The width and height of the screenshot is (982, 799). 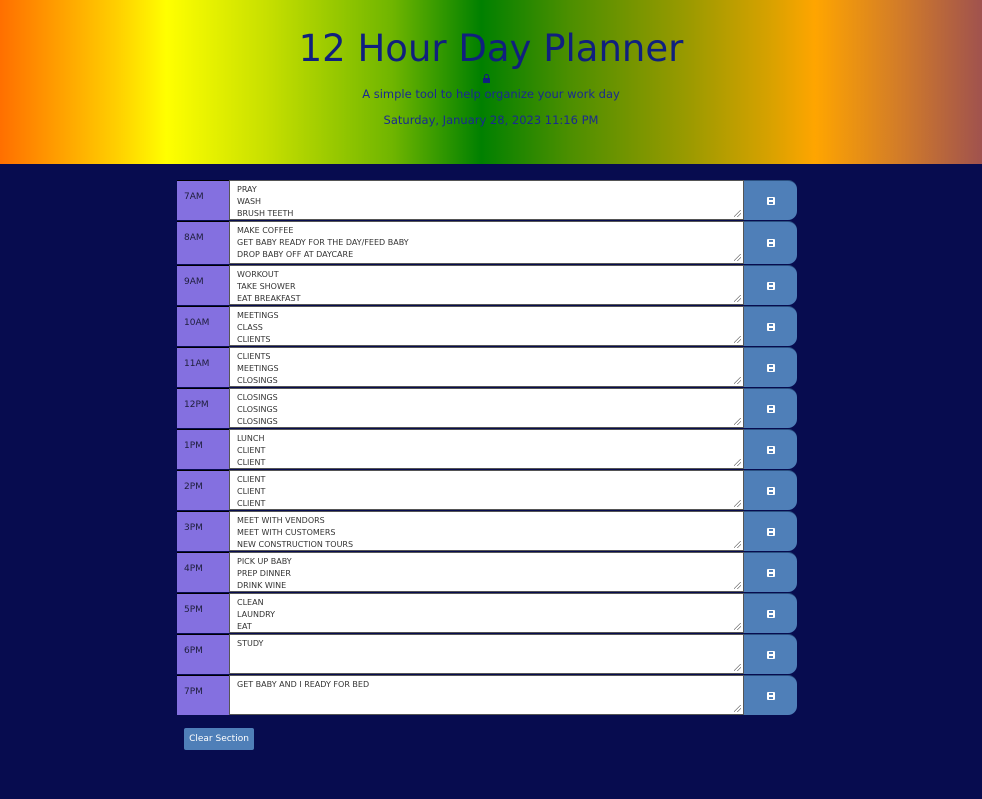 I want to click on time-block-row: 2PM CLIENT CLIENT CLIENT, so click(x=487, y=490).